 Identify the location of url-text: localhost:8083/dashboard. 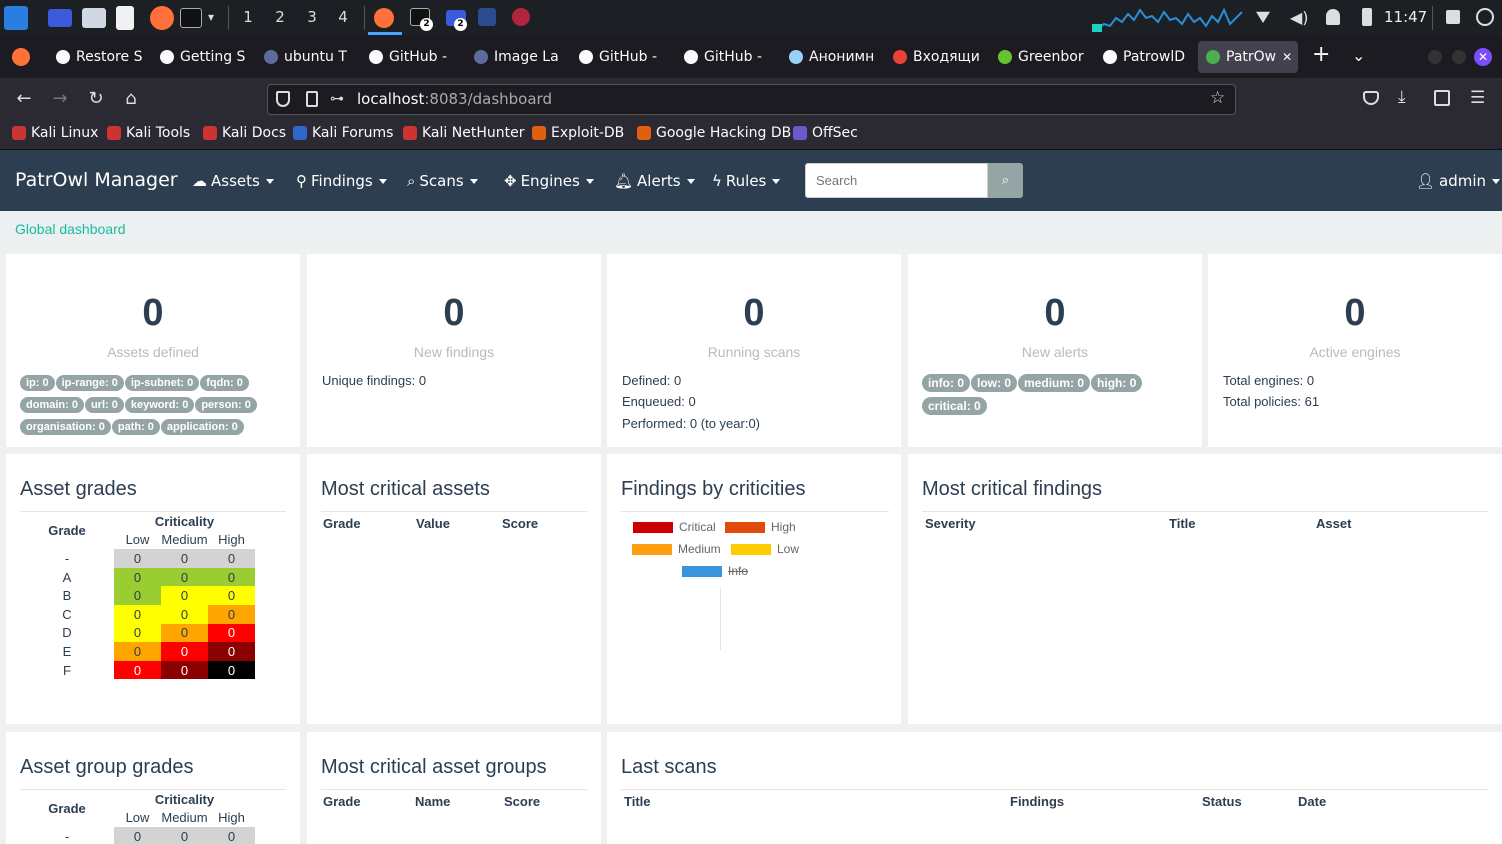
(454, 99).